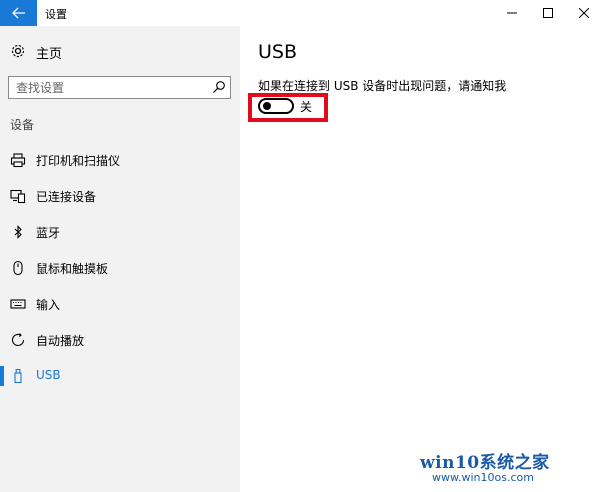 Image resolution: width=600 pixels, height=492 pixels. I want to click on sidebar-item-label: 打印机和扫描仪, so click(78, 161).